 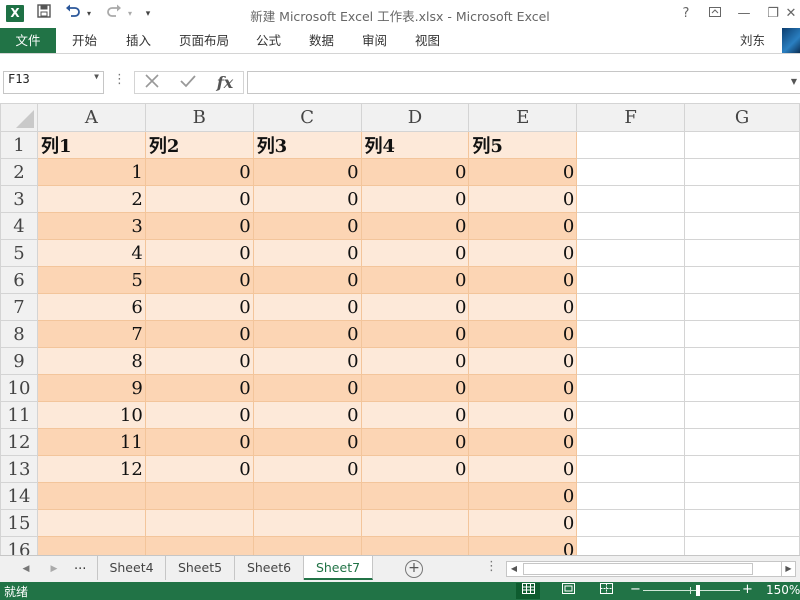 I want to click on scrollbar-thumb, so click(x=638, y=569).